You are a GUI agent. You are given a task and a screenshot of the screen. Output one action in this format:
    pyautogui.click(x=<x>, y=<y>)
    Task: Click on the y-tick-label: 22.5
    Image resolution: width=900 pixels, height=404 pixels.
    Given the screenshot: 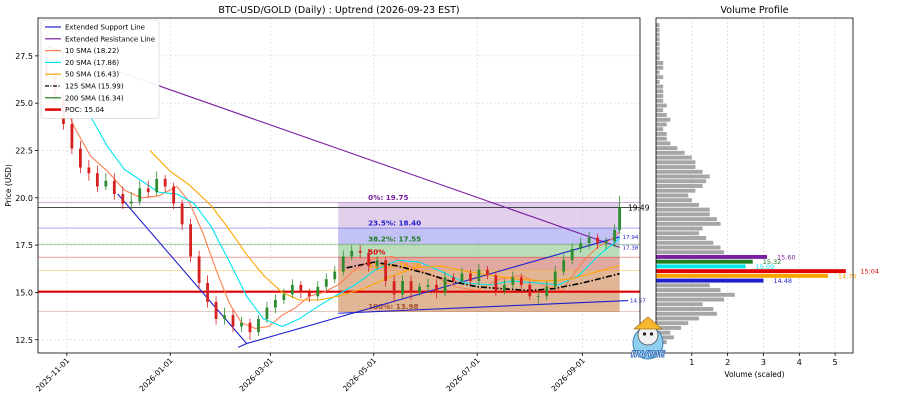 What is the action you would take?
    pyautogui.click(x=24, y=150)
    